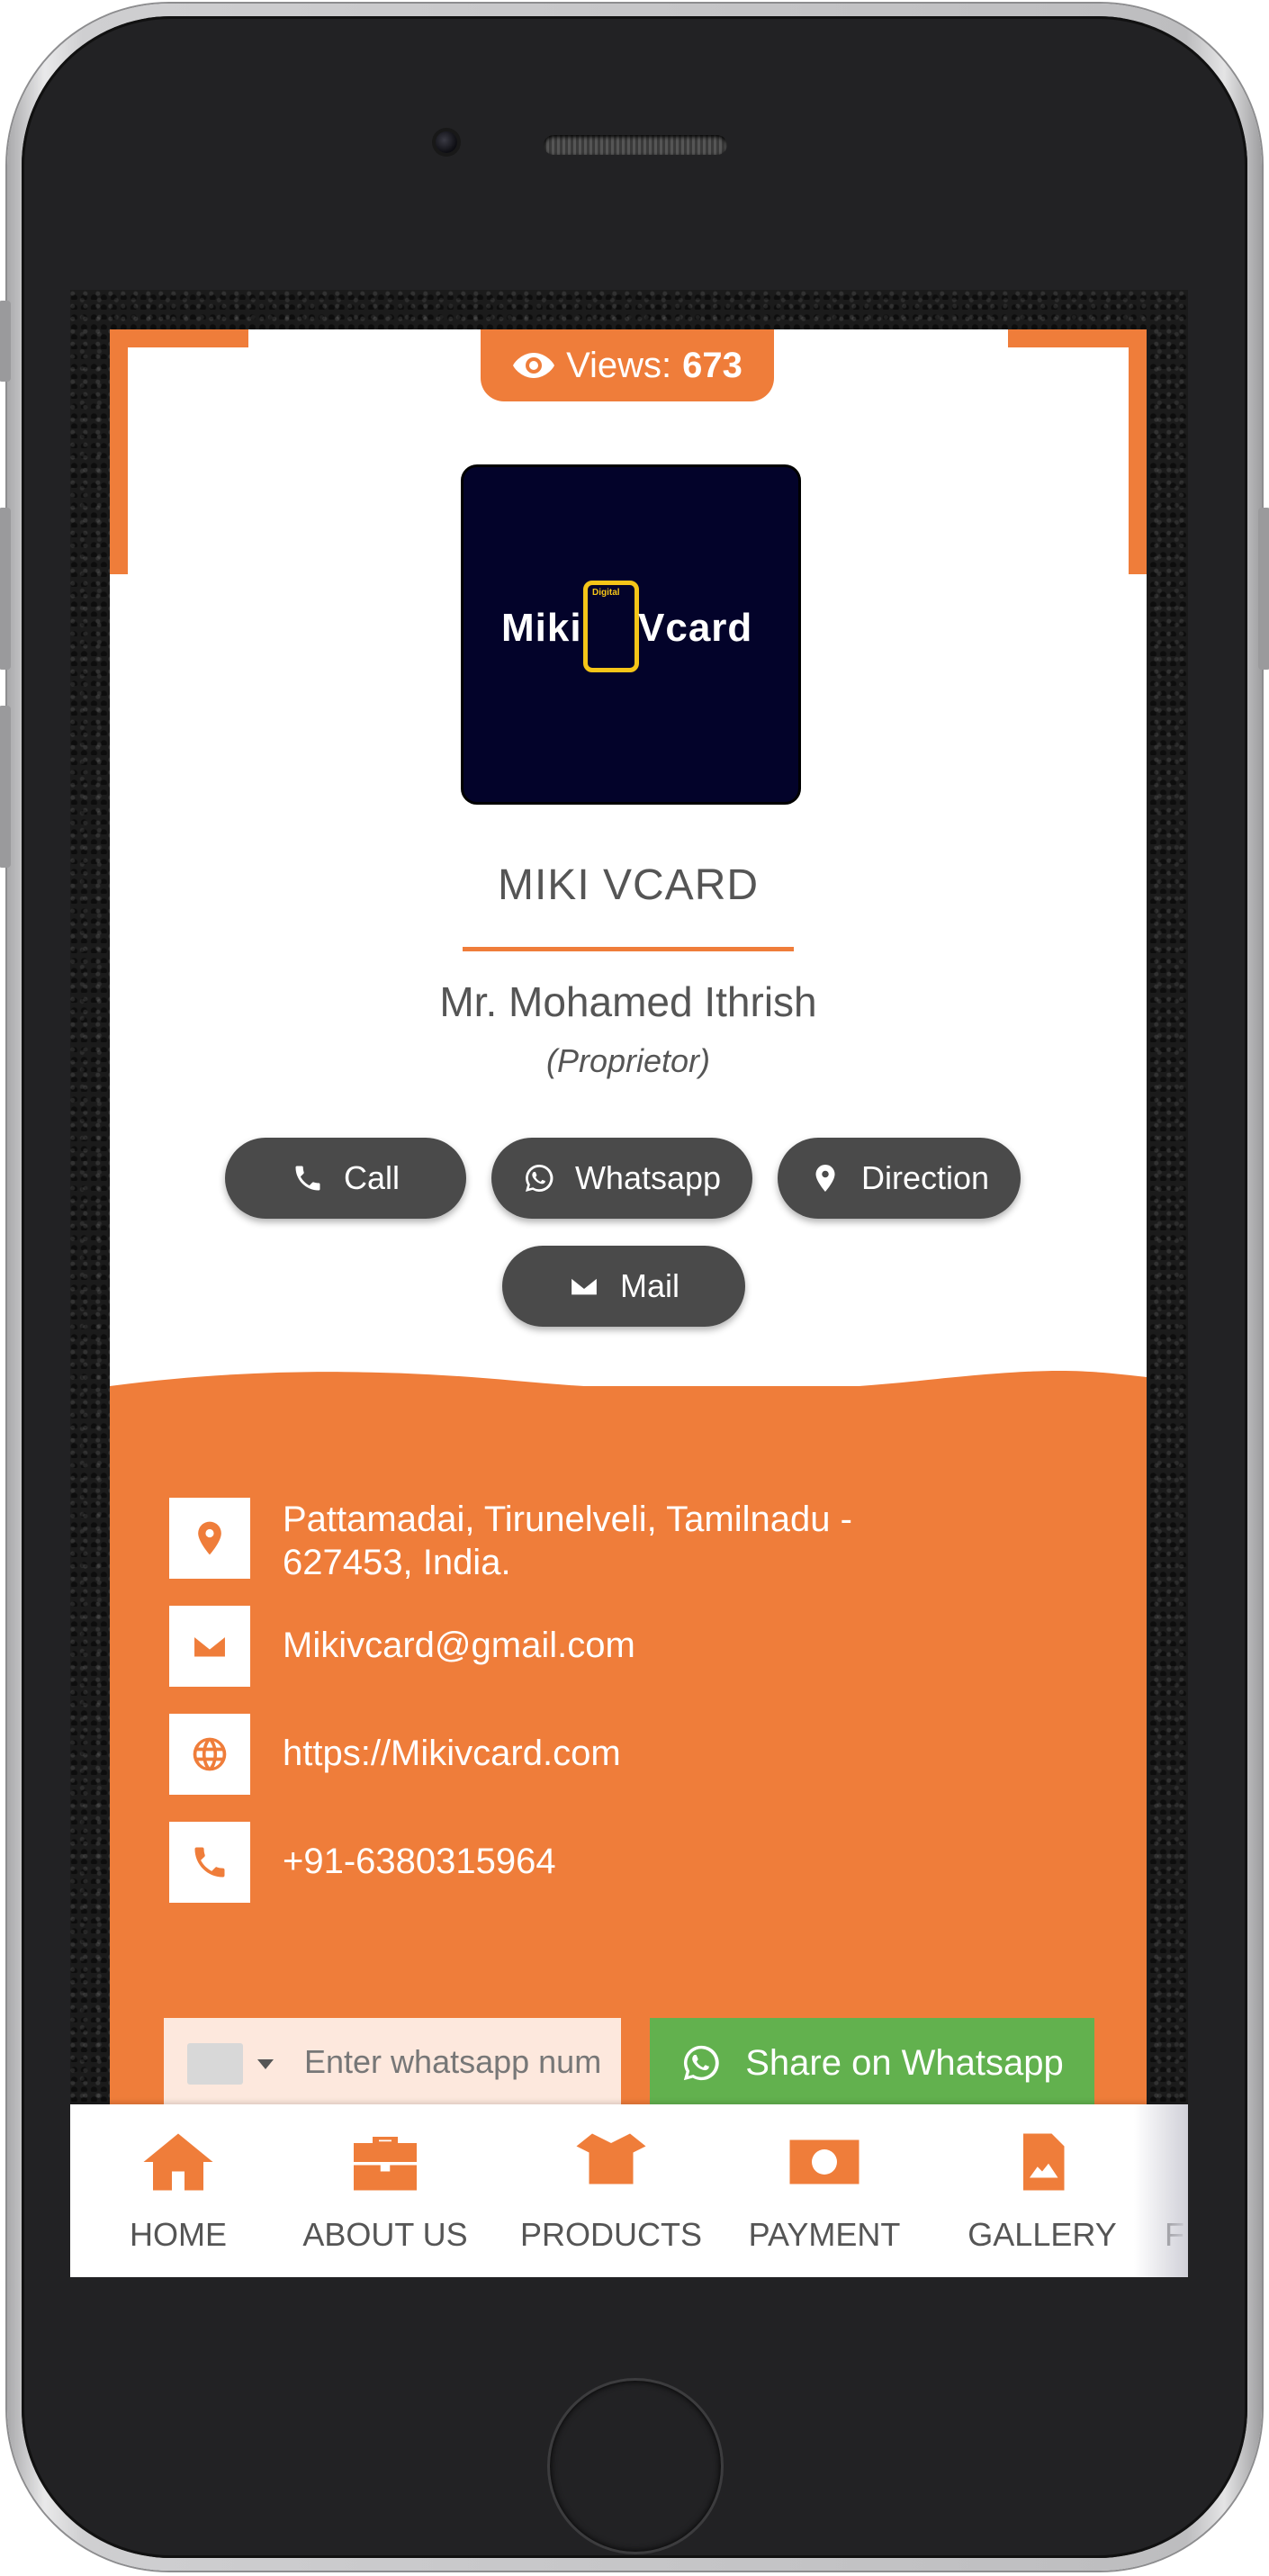 The width and height of the screenshot is (1269, 2576). I want to click on corner-top-left-h, so click(179, 338).